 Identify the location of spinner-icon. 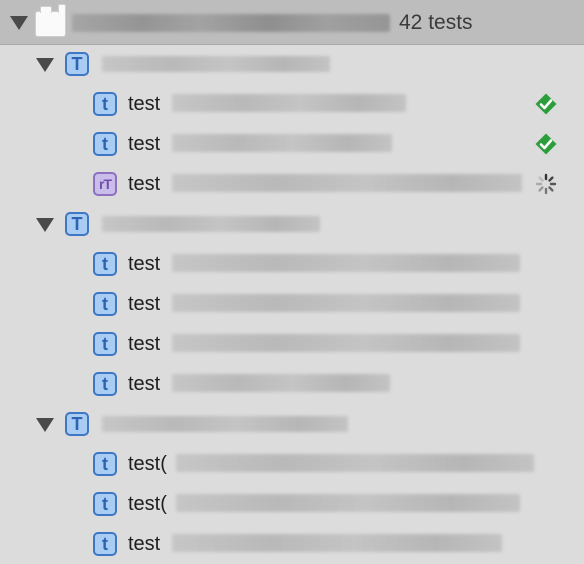
(546, 184).